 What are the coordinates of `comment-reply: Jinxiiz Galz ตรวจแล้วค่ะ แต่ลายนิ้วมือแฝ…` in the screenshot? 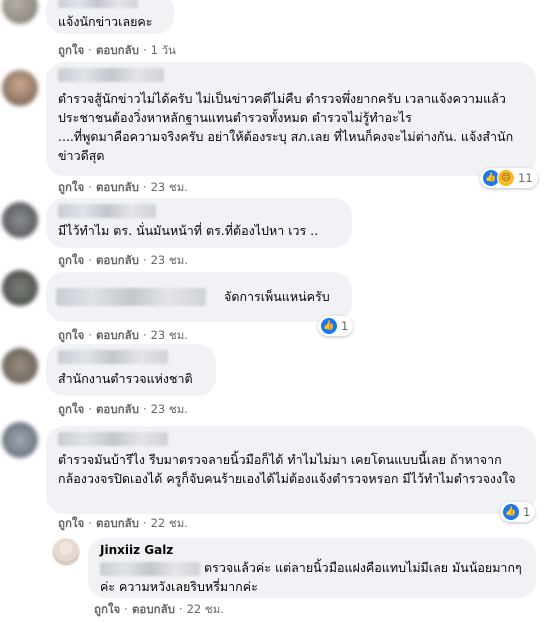 It's located at (275, 578).